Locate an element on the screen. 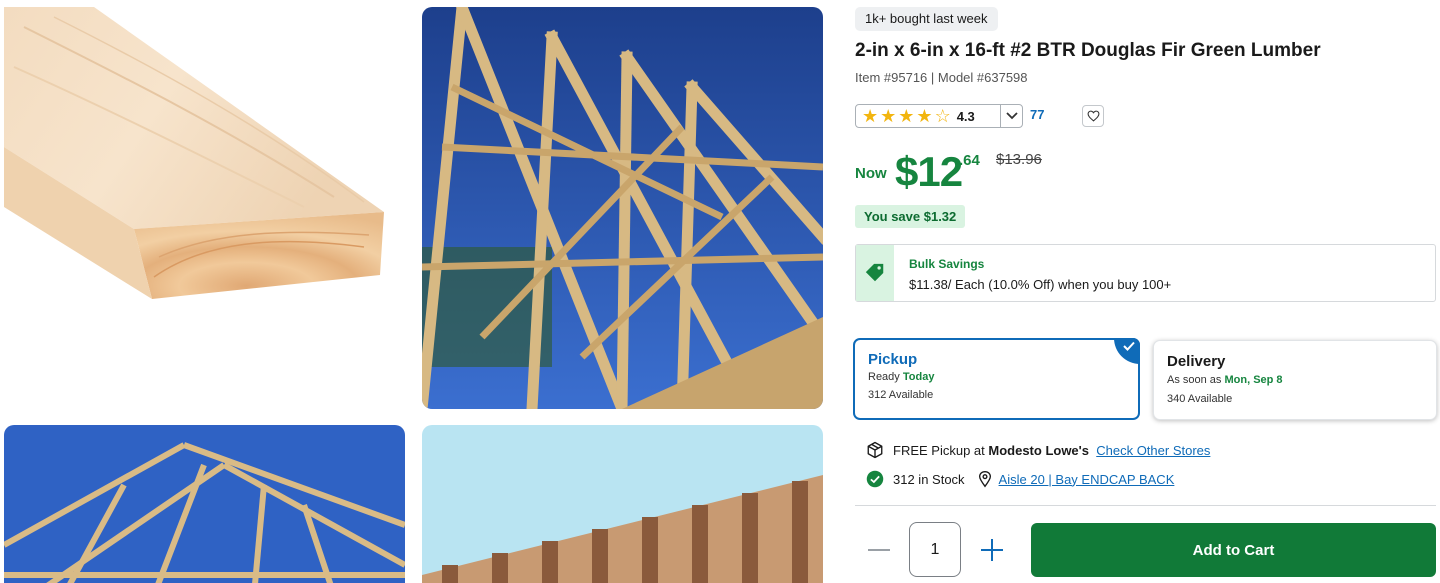 The width and height of the screenshot is (1440, 583). check-circle-icon is located at coordinates (875, 479).